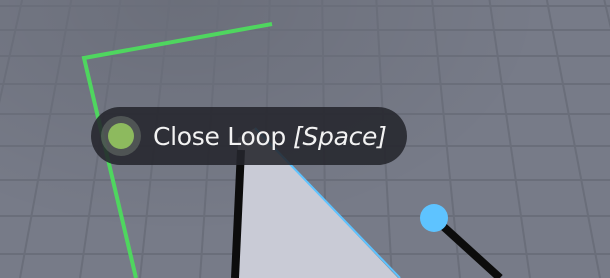  What do you see at coordinates (340, 136) in the screenshot?
I see `tooltip-shortcut: [Space]` at bounding box center [340, 136].